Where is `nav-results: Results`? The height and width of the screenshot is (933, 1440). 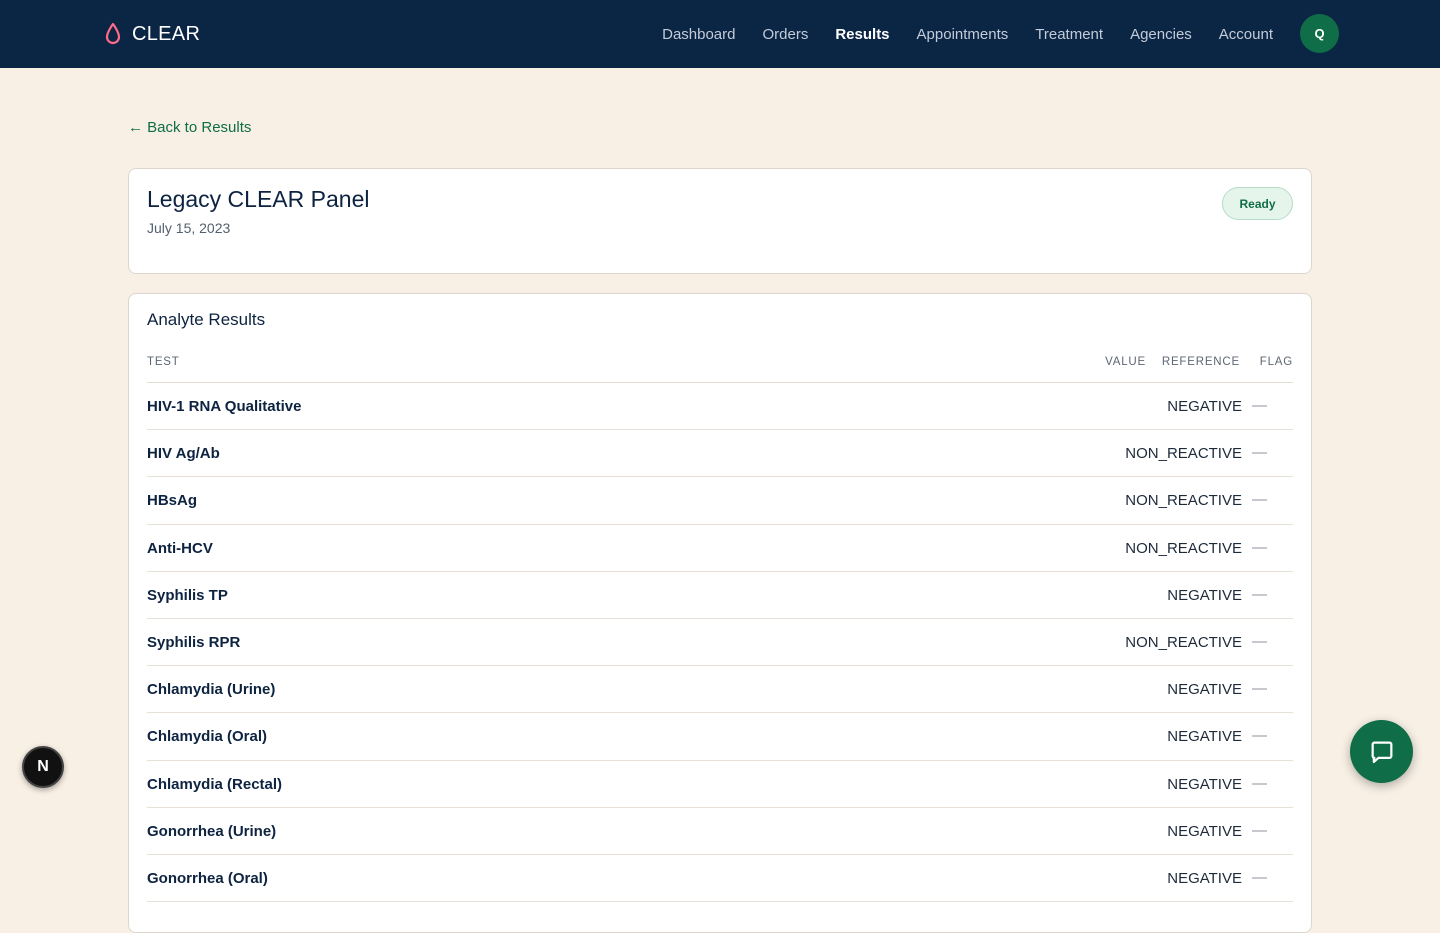
nav-results: Results is located at coordinates (862, 34).